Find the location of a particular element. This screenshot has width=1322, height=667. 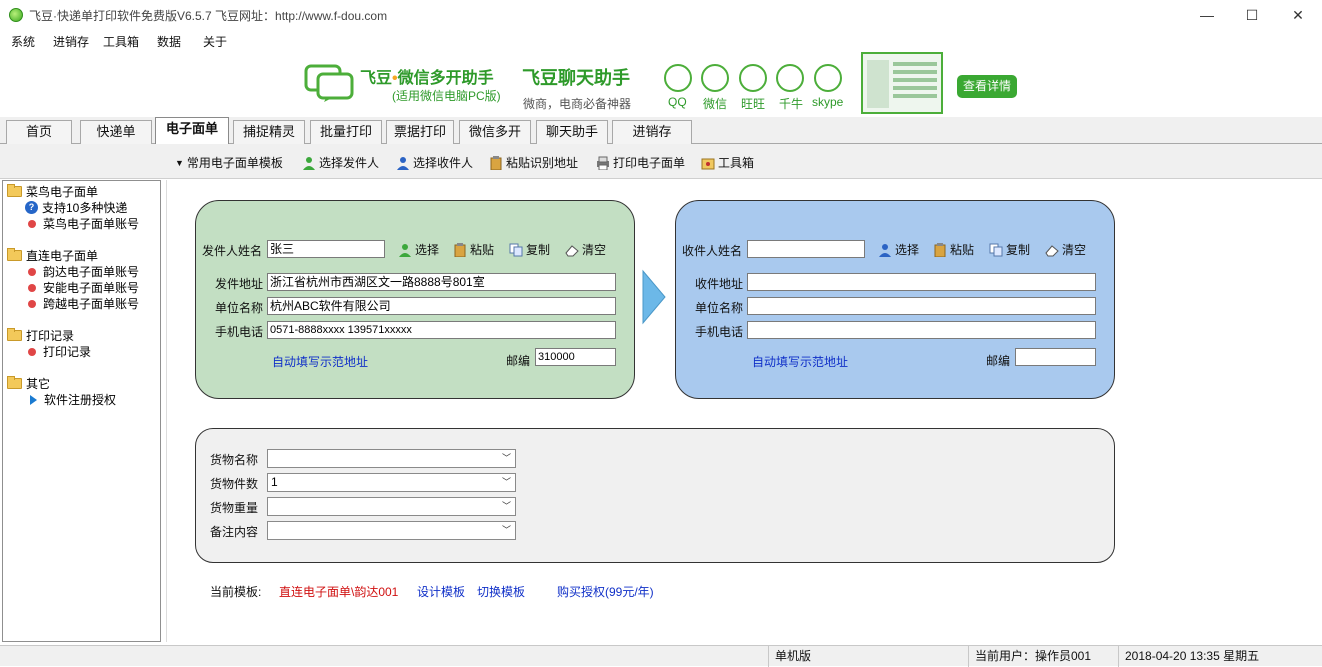

tree-anneng: 安能电子面单账号 is located at coordinates (82, 287).